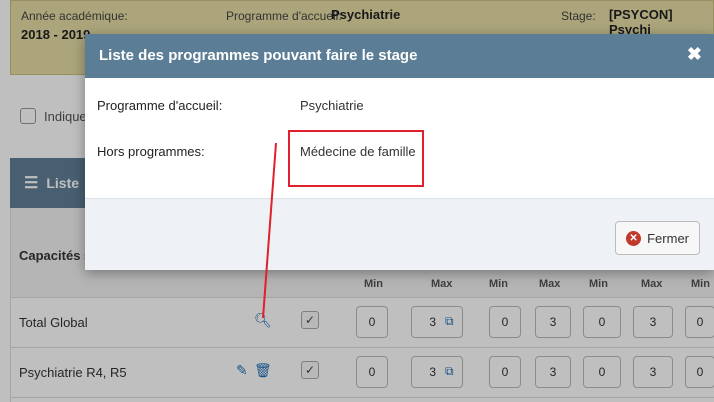 This screenshot has width=714, height=402. Describe the element at coordinates (332, 105) in the screenshot. I see `home-program-value: Psychiatrie` at that location.